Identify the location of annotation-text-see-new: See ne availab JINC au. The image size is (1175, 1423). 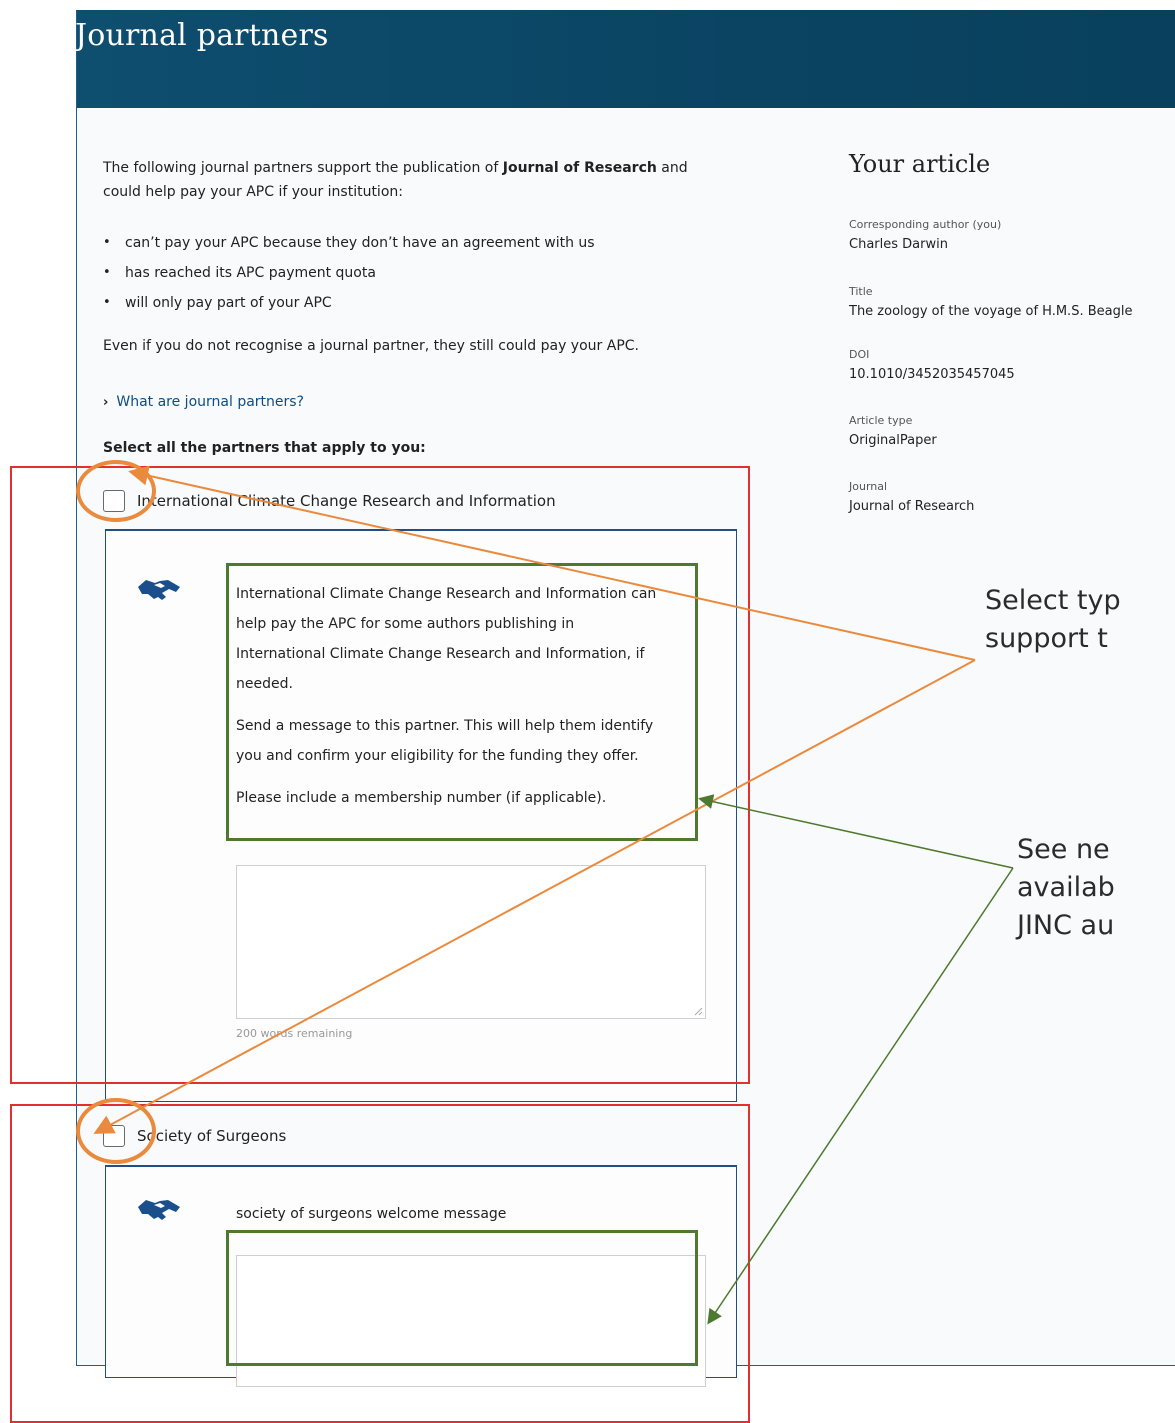
(1066, 888).